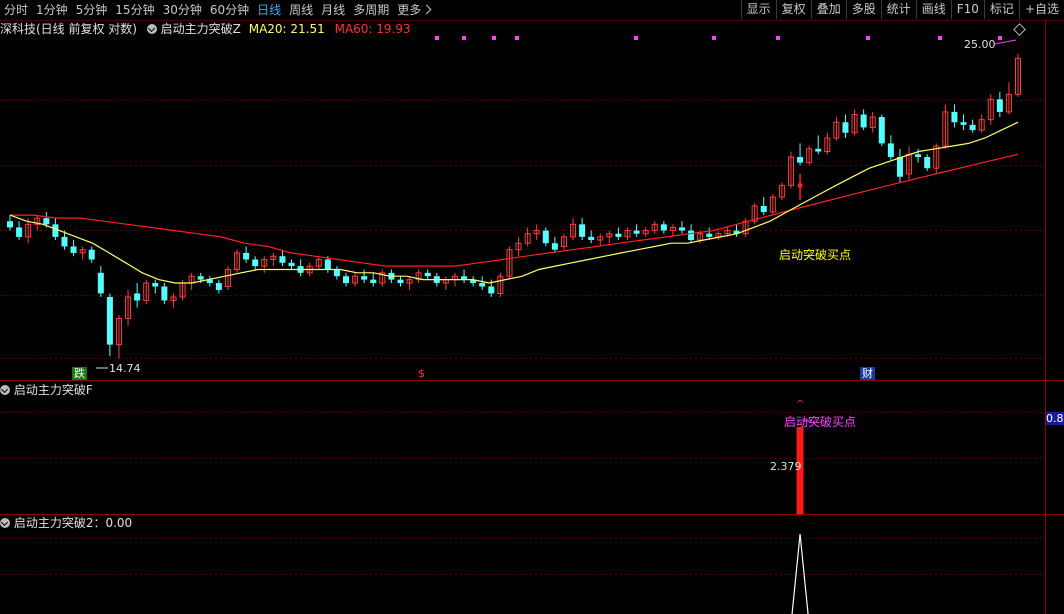 This screenshot has height=614, width=1064. Describe the element at coordinates (125, 368) in the screenshot. I see `low-price-marker: 14.74` at that location.